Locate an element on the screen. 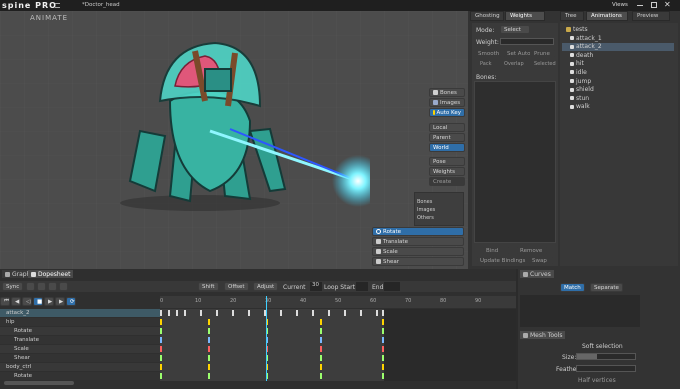  bind-button: Bind is located at coordinates (496, 250).